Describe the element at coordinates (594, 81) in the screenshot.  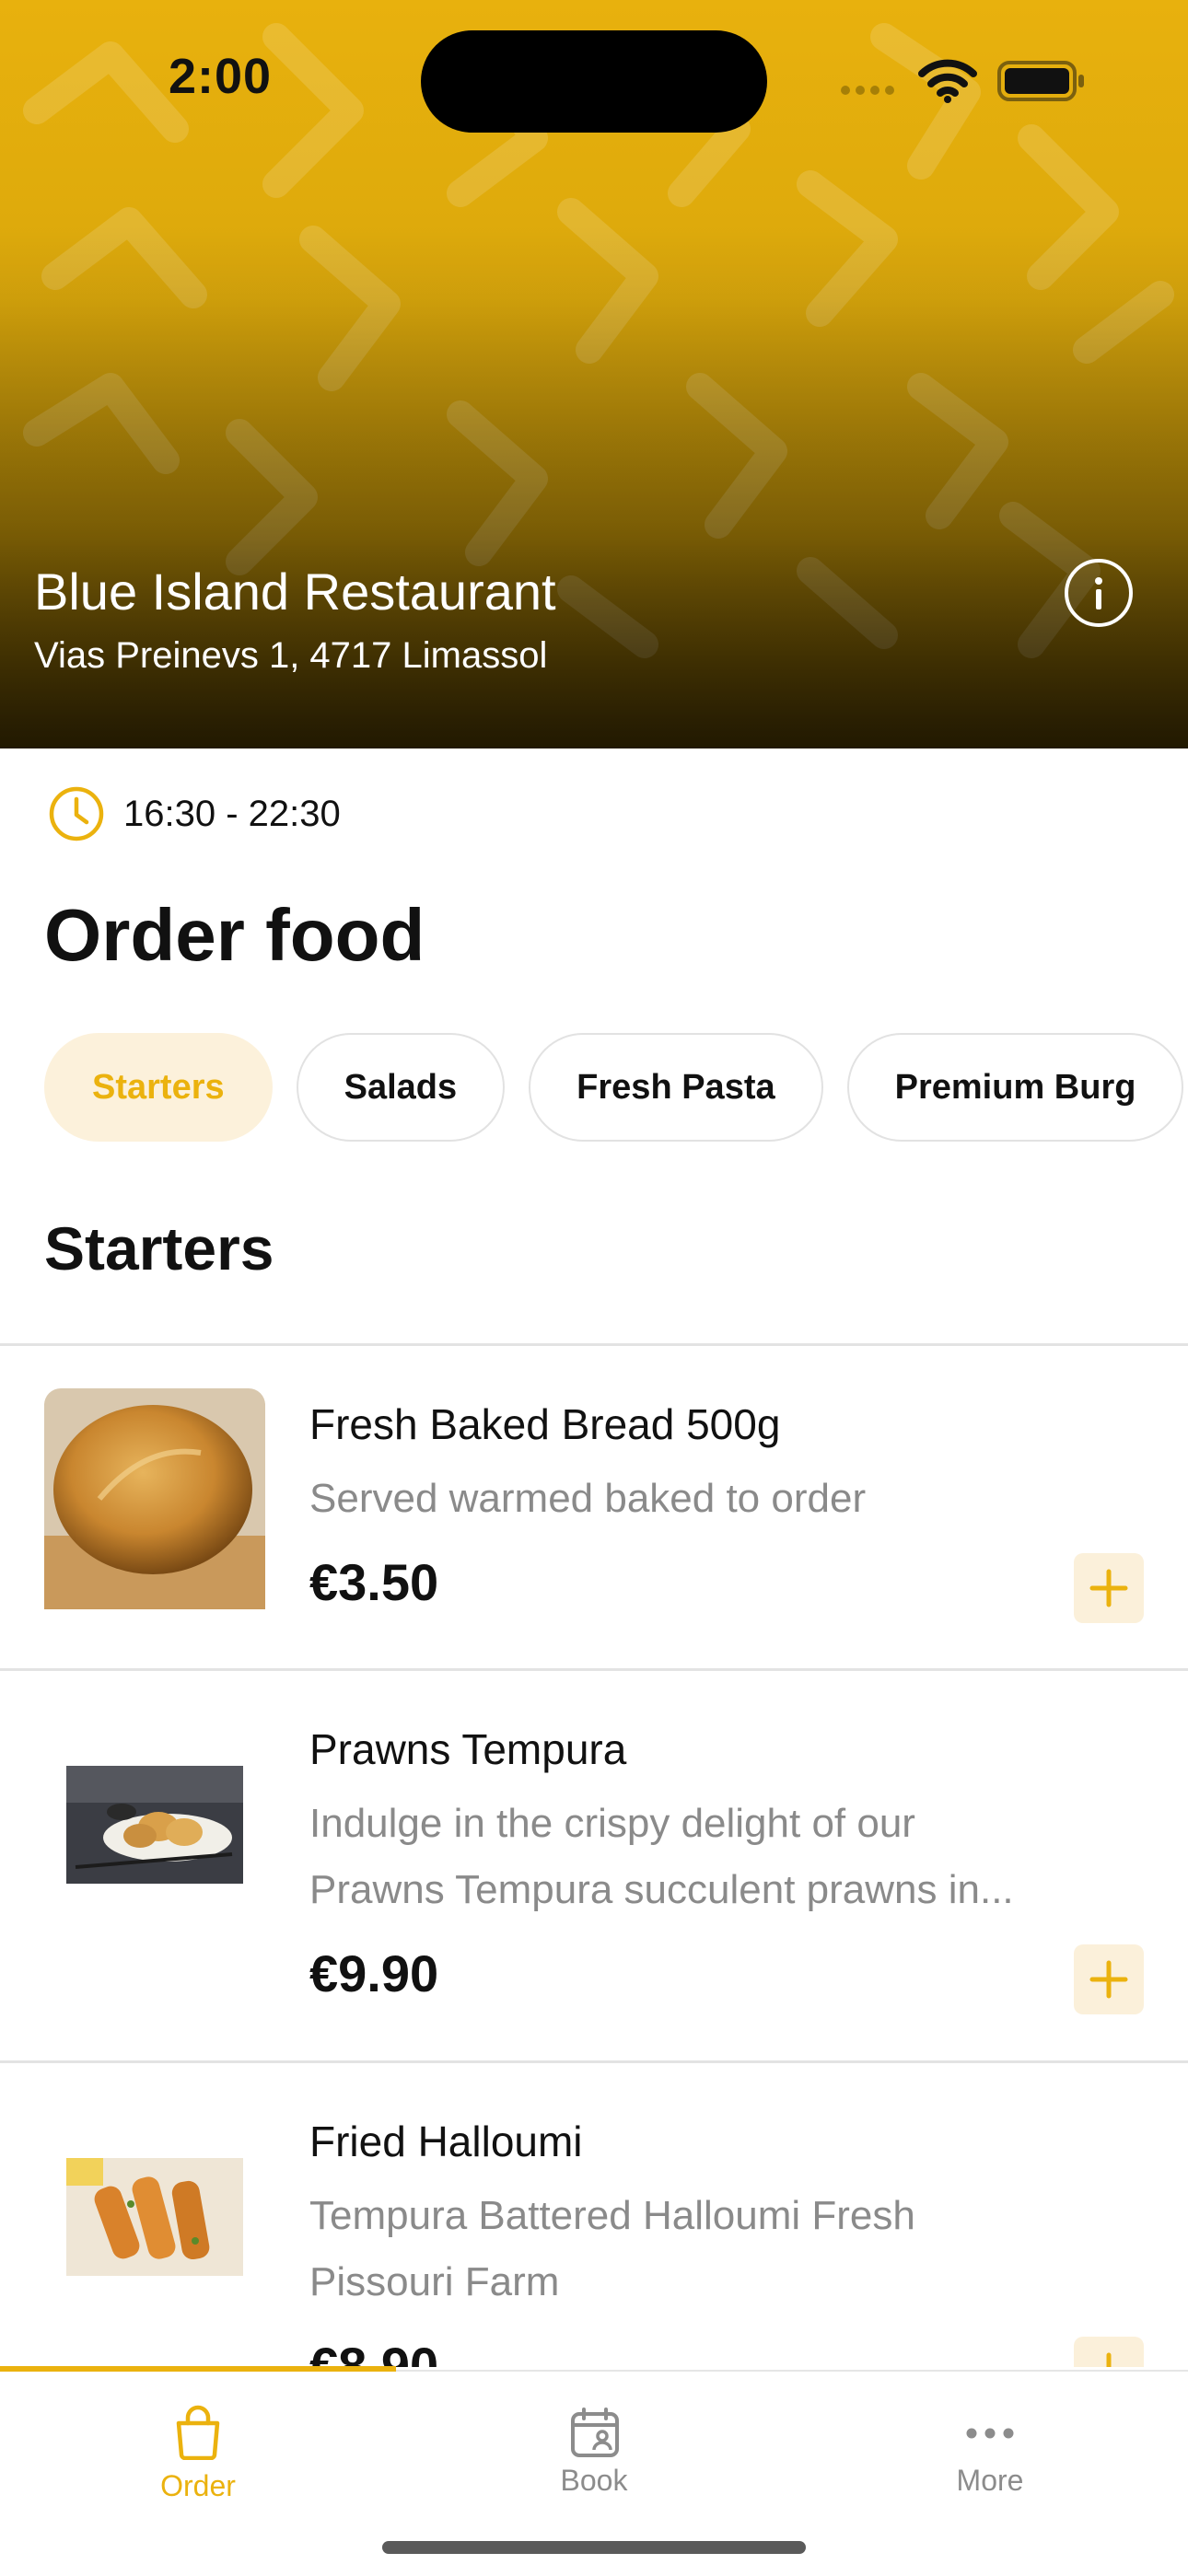
I see `dynamic-island` at that location.